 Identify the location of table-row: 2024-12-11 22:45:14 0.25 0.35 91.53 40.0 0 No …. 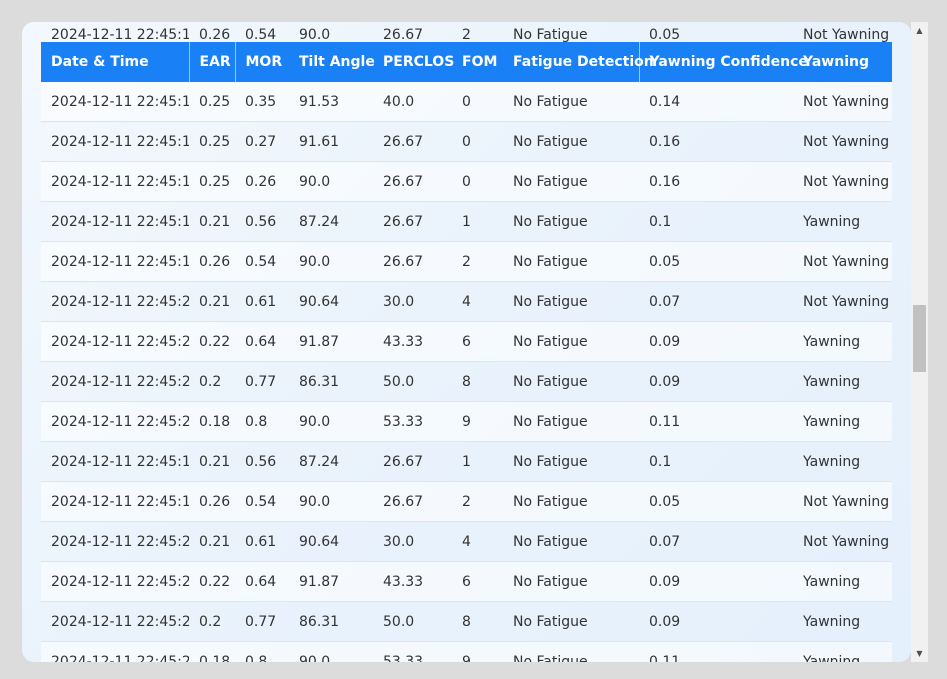
(466, 102).